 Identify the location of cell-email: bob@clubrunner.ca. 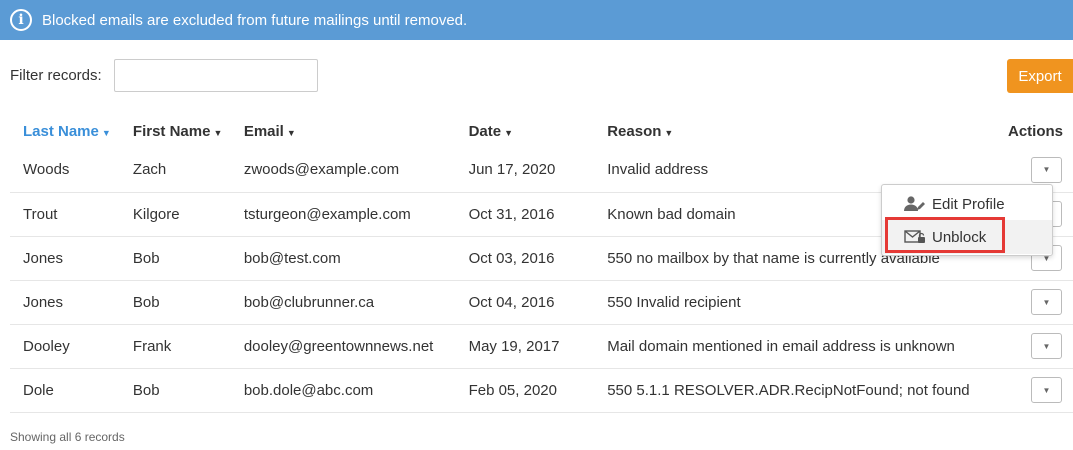
(343, 302).